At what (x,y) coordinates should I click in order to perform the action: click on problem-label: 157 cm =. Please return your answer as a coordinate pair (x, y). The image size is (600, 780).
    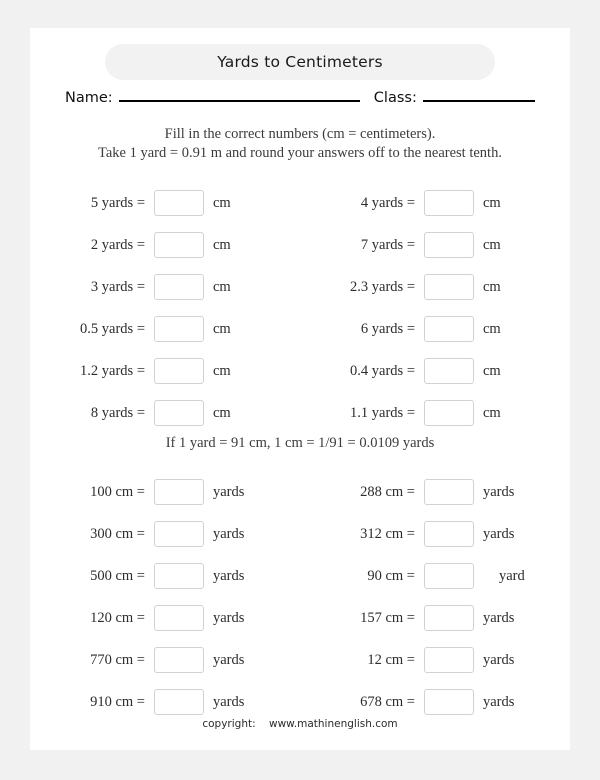
    Looking at the image, I should click on (387, 617).